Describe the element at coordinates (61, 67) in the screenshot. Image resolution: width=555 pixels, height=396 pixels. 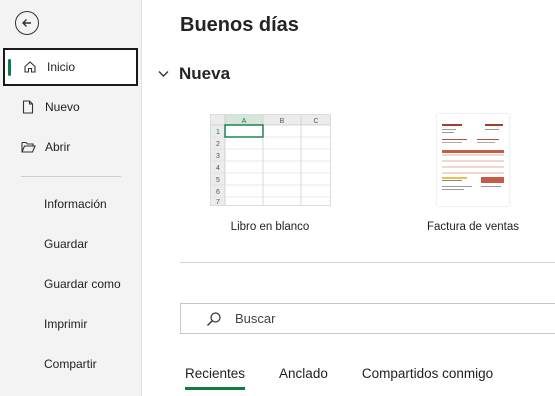
I see `sidebar-item-label: Inicio` at that location.